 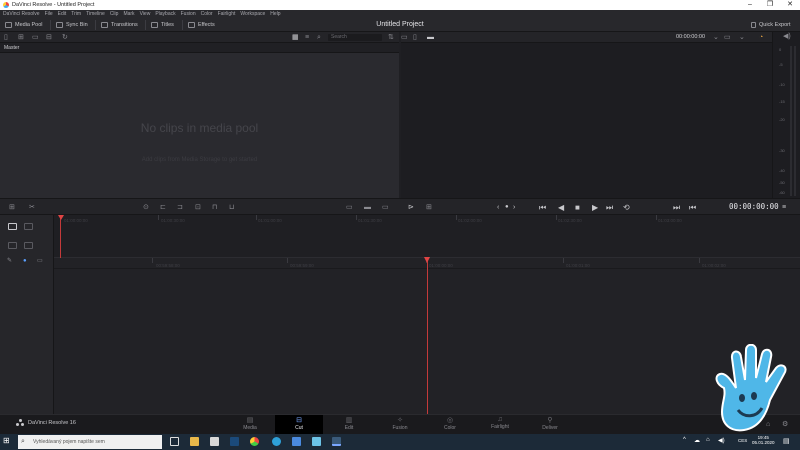 What do you see at coordinates (595, 207) in the screenshot?
I see `play-icon: ▶` at bounding box center [595, 207].